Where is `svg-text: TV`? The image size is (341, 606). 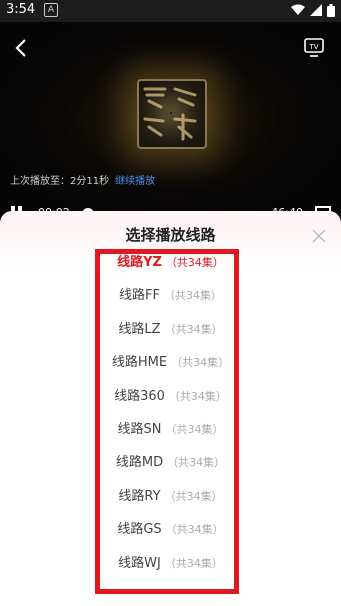 svg-text: TV is located at coordinates (313, 47).